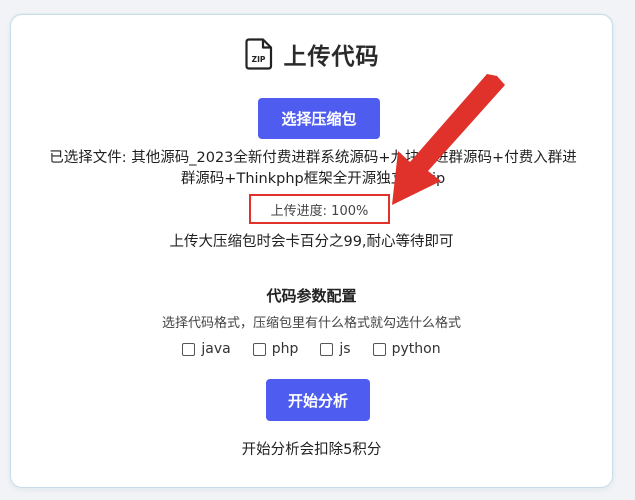 This screenshot has width=635, height=500. Describe the element at coordinates (327, 349) in the screenshot. I see `js-checkbox` at that location.